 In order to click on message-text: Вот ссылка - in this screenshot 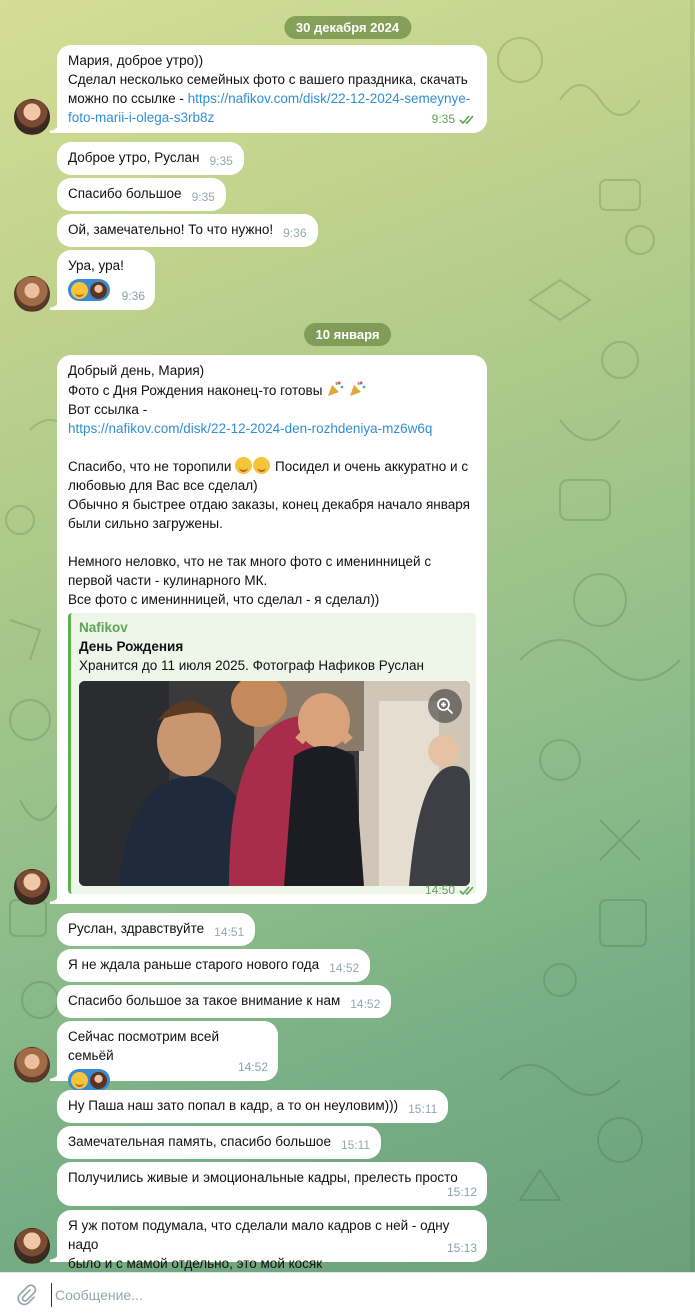, I will do `click(108, 409)`.